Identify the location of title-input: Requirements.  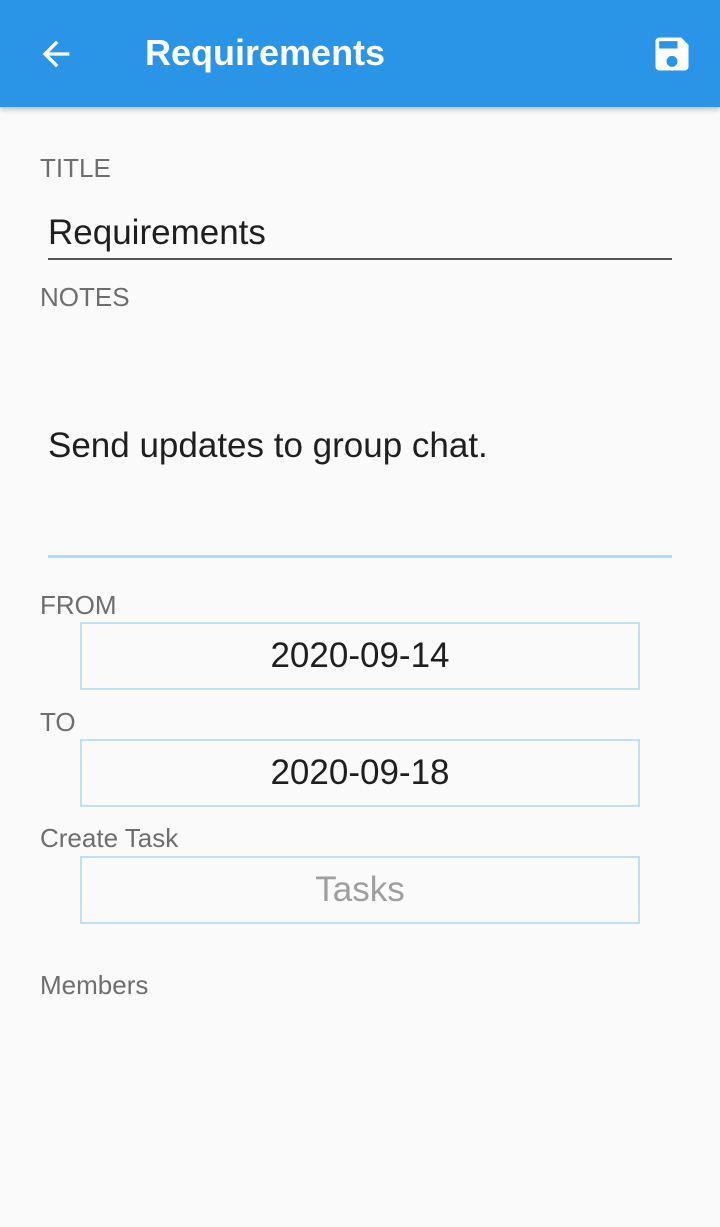
(360, 233).